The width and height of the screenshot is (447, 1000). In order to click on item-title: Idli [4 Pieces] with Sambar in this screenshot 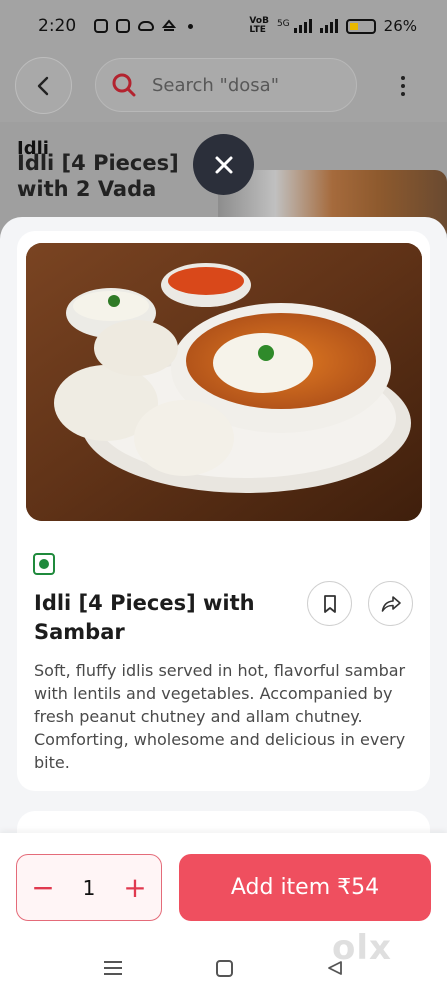, I will do `click(144, 617)`.